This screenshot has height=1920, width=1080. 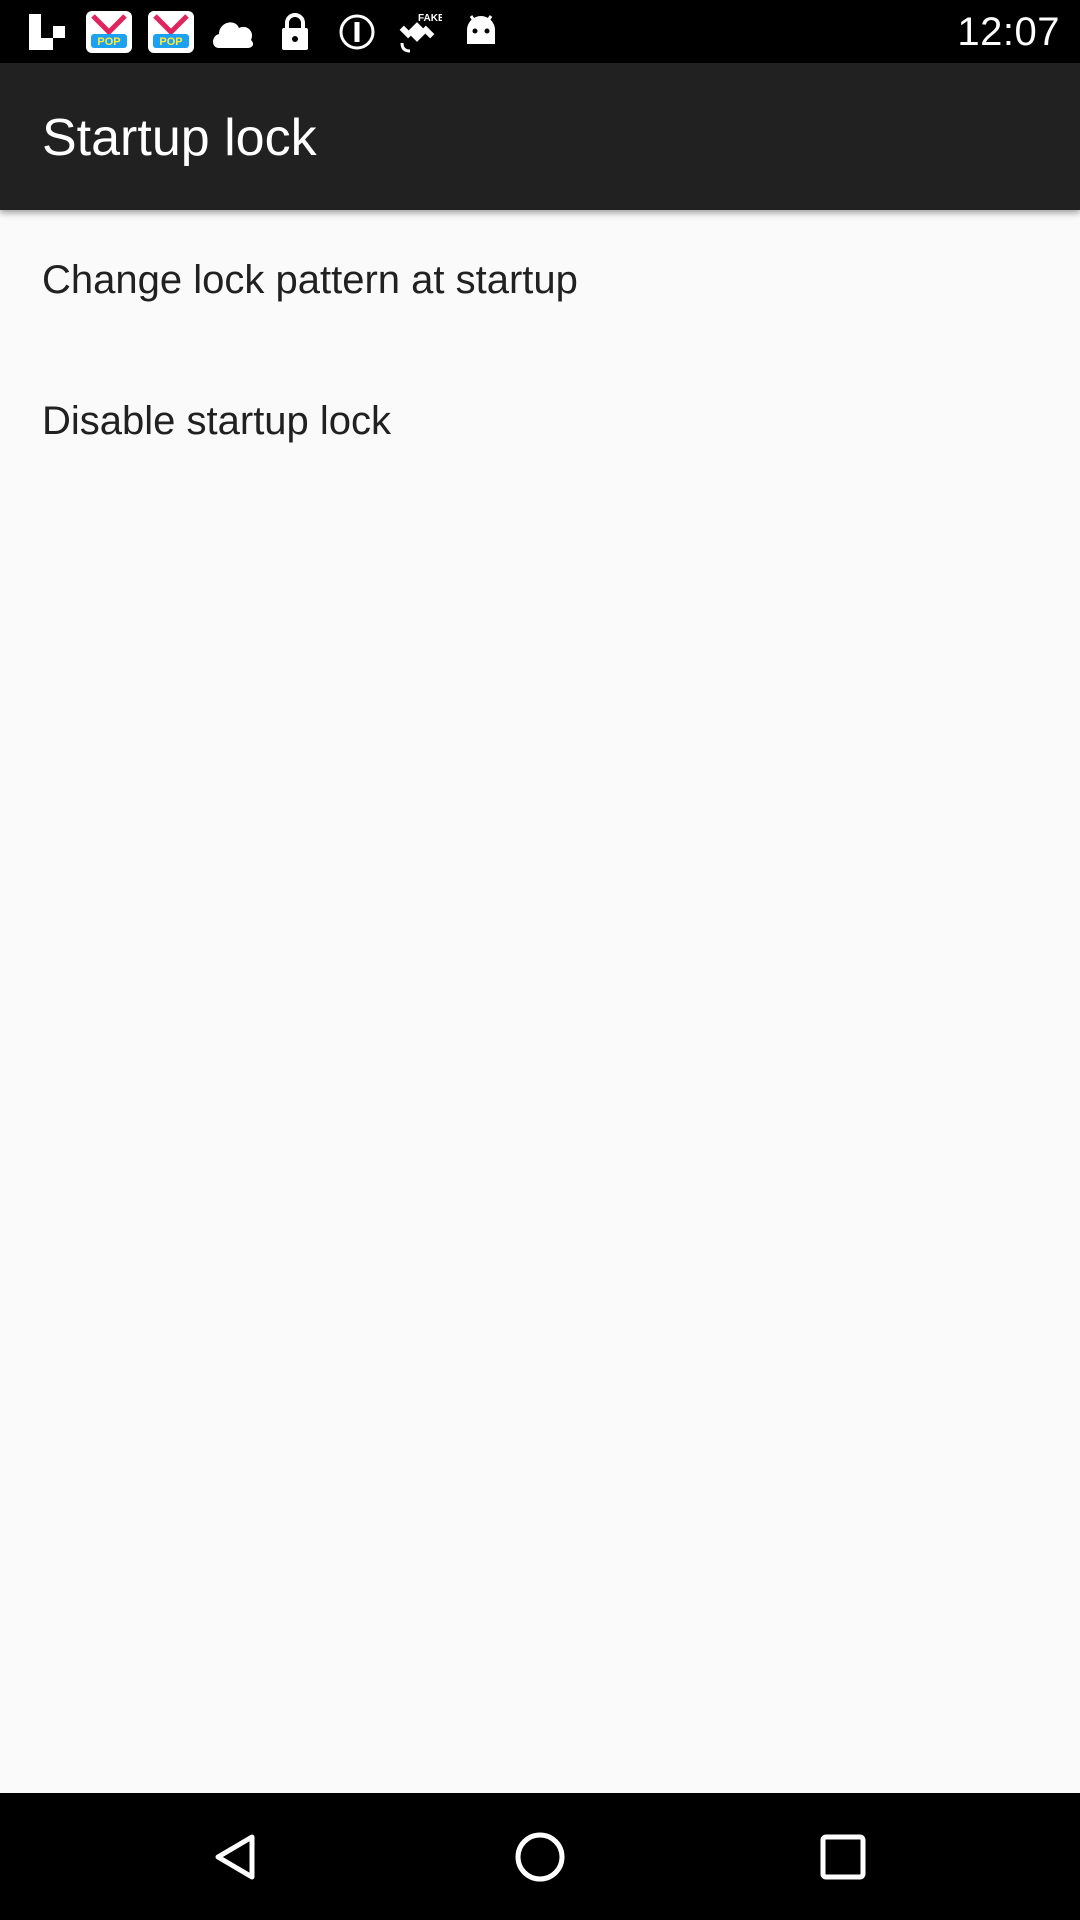 I want to click on back-button, so click(x=236, y=1857).